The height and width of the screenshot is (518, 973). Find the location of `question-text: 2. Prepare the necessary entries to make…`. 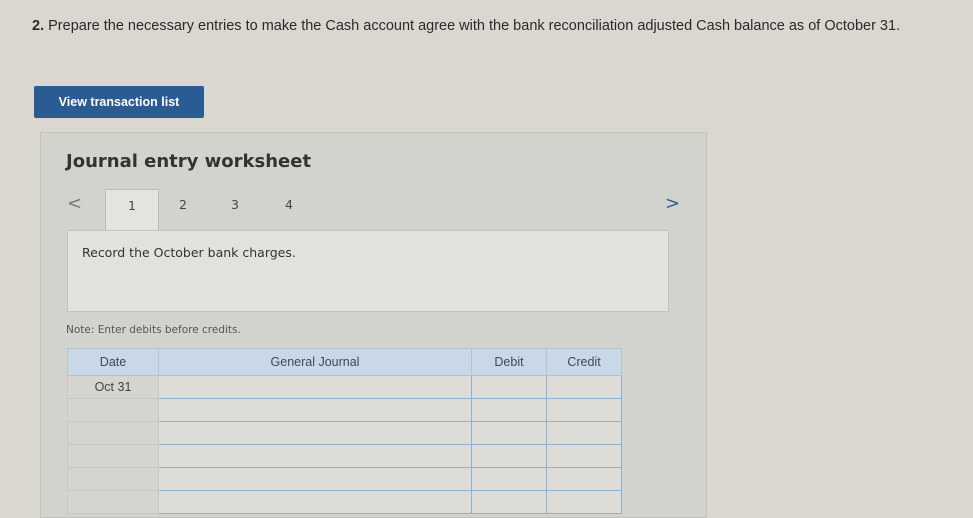

question-text: 2. Prepare the necessary entries to make… is located at coordinates (492, 26).